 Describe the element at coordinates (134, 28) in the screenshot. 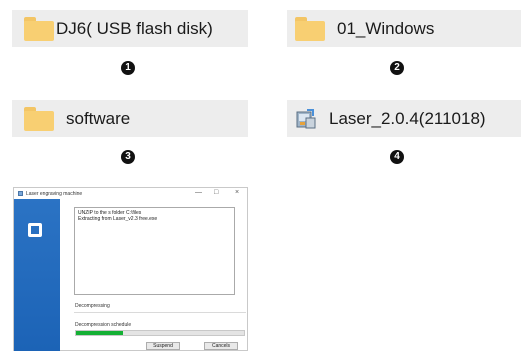

I see `file-item-label: DJ6( USB flash disk)` at that location.